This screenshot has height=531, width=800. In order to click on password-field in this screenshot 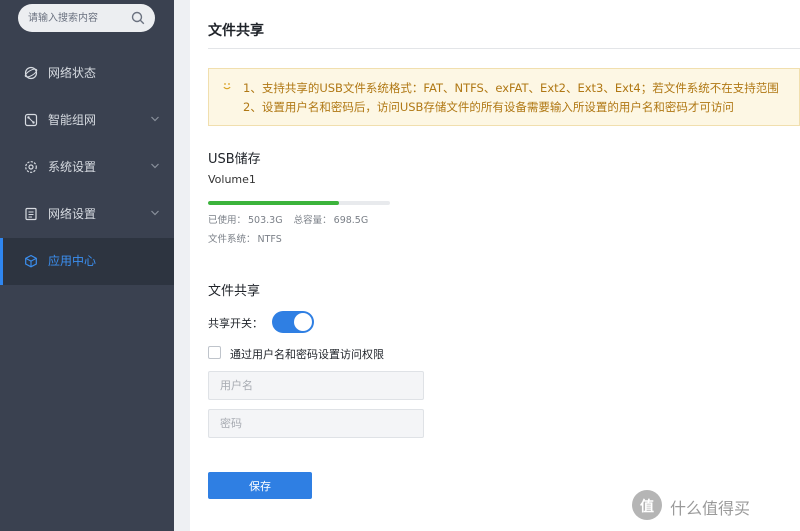, I will do `click(316, 423)`.